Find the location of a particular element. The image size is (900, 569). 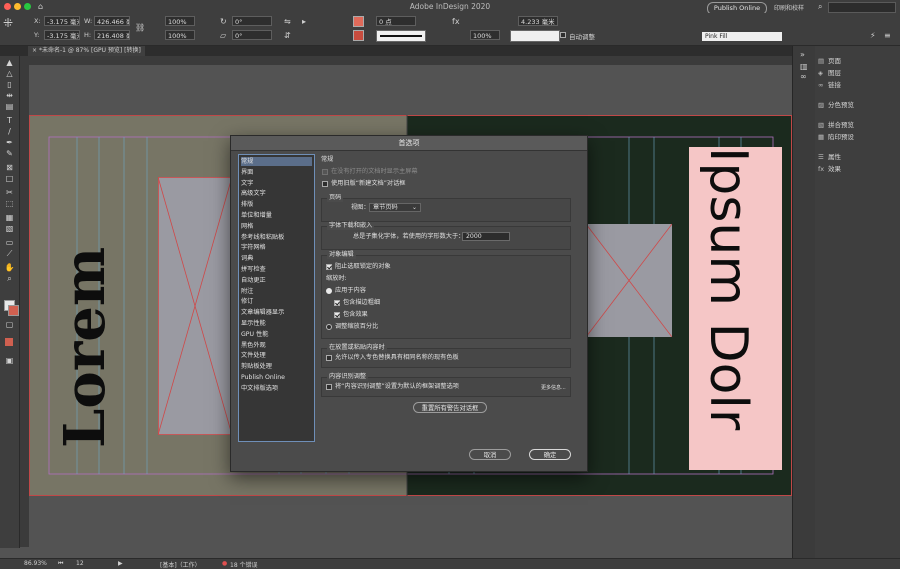

panel-layers: ◈ 图层 is located at coordinates (829, 73).